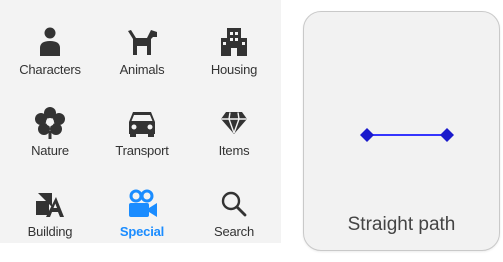 The height and width of the screenshot is (262, 503). I want to click on category-label: Items, so click(234, 150).